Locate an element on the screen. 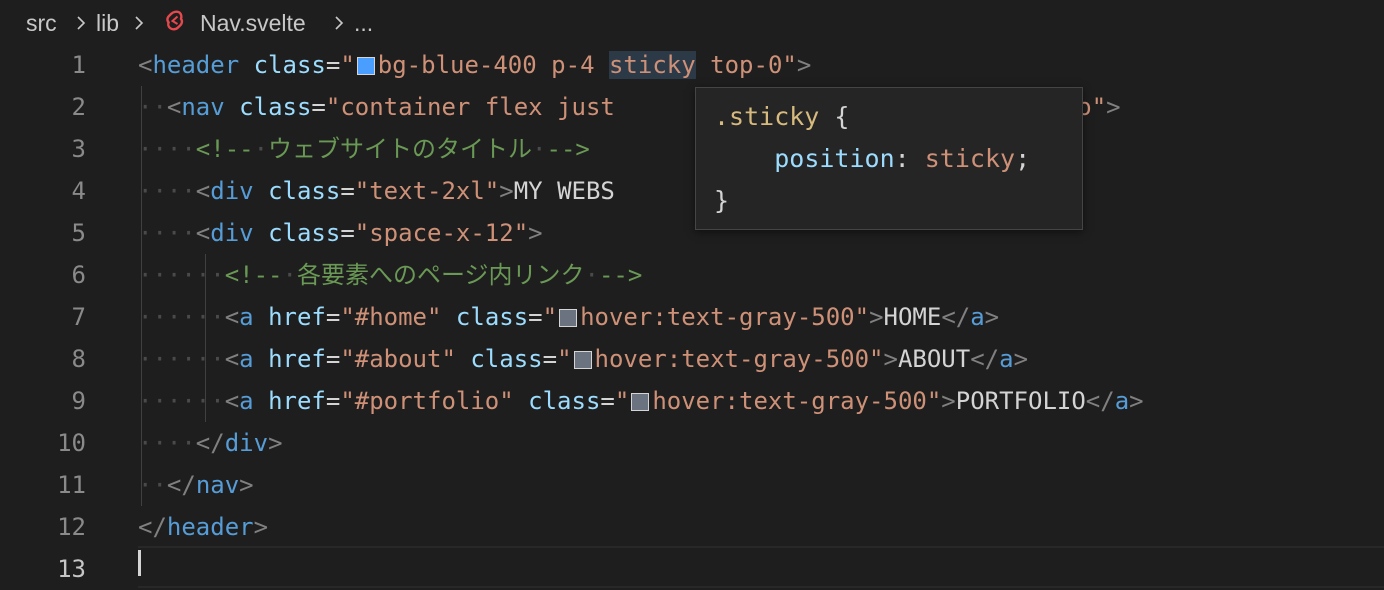  hover-tooltip: .sticky { position: sticky;} is located at coordinates (889, 158).